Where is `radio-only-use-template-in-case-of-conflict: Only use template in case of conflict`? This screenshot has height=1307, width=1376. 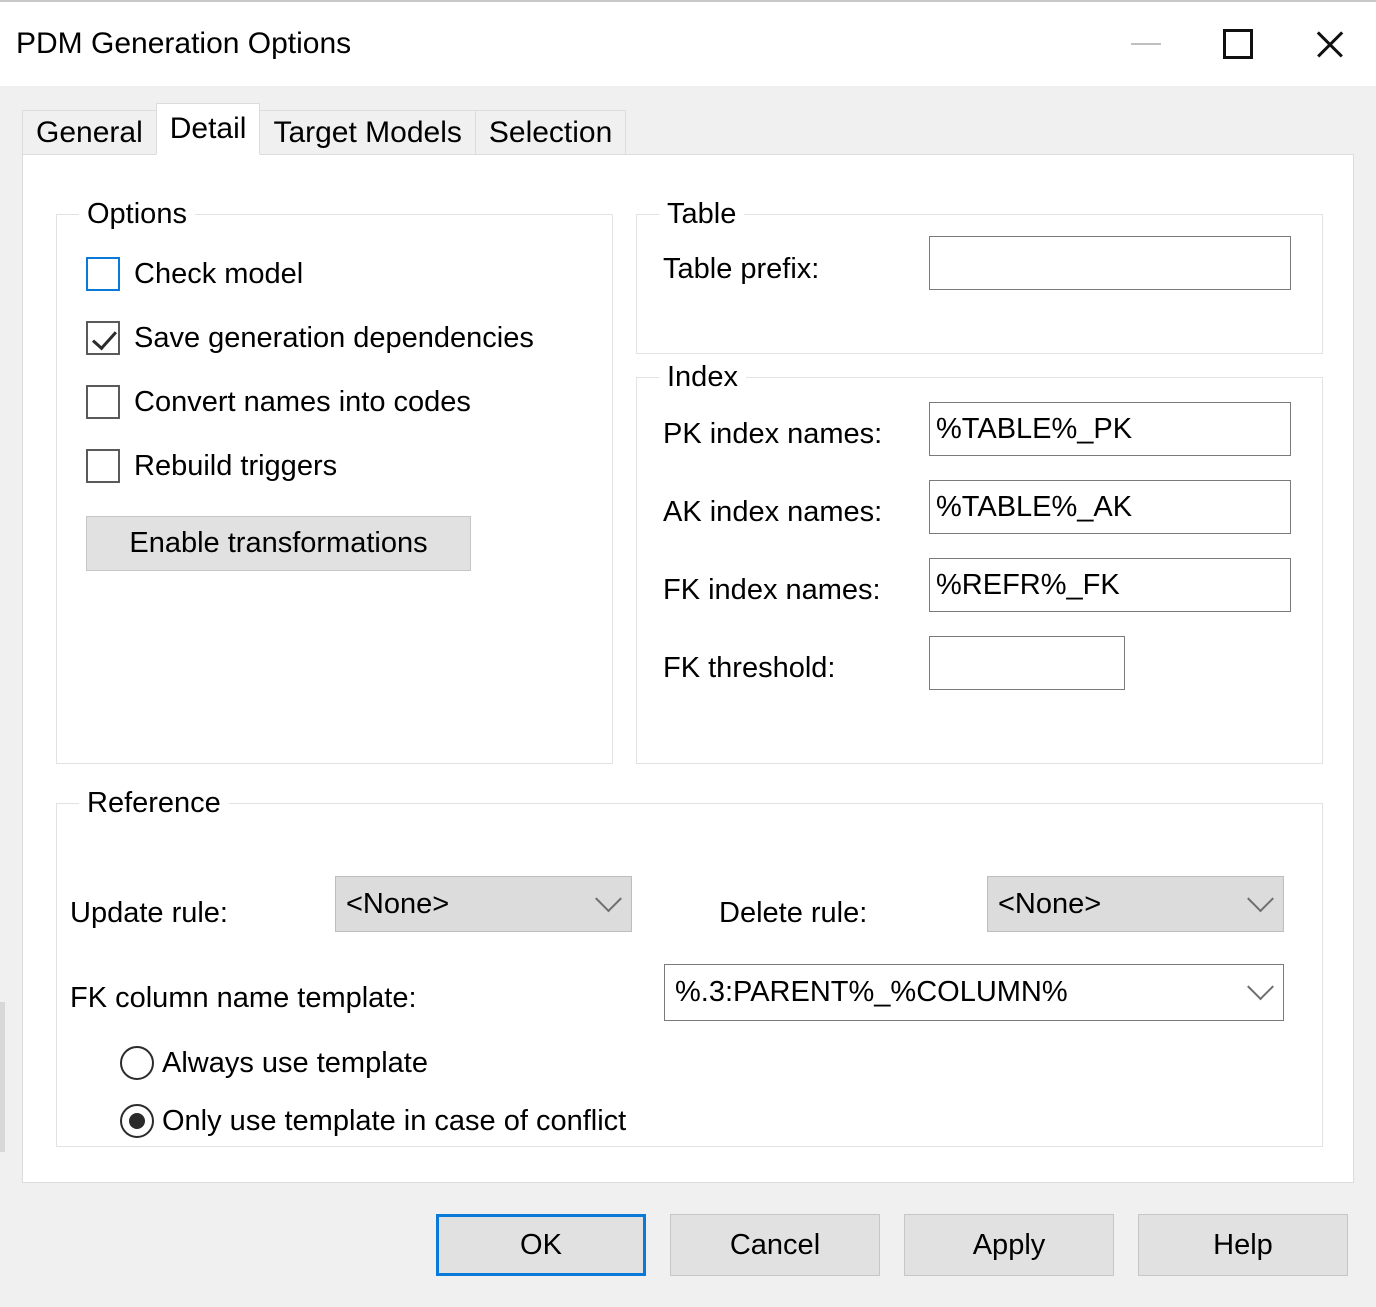 radio-only-use-template-in-case-of-conflict: Only use template in case of conflict is located at coordinates (373, 1121).